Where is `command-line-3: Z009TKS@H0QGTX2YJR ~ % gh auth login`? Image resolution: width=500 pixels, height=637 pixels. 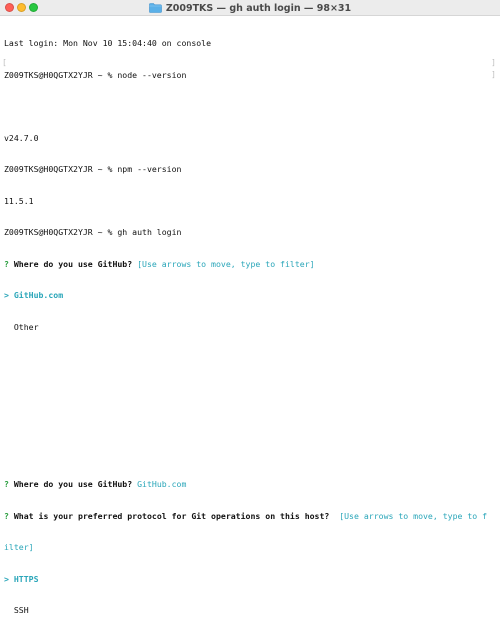 command-line-3: Z009TKS@H0QGTX2YJR ~ % gh auth login is located at coordinates (252, 232).